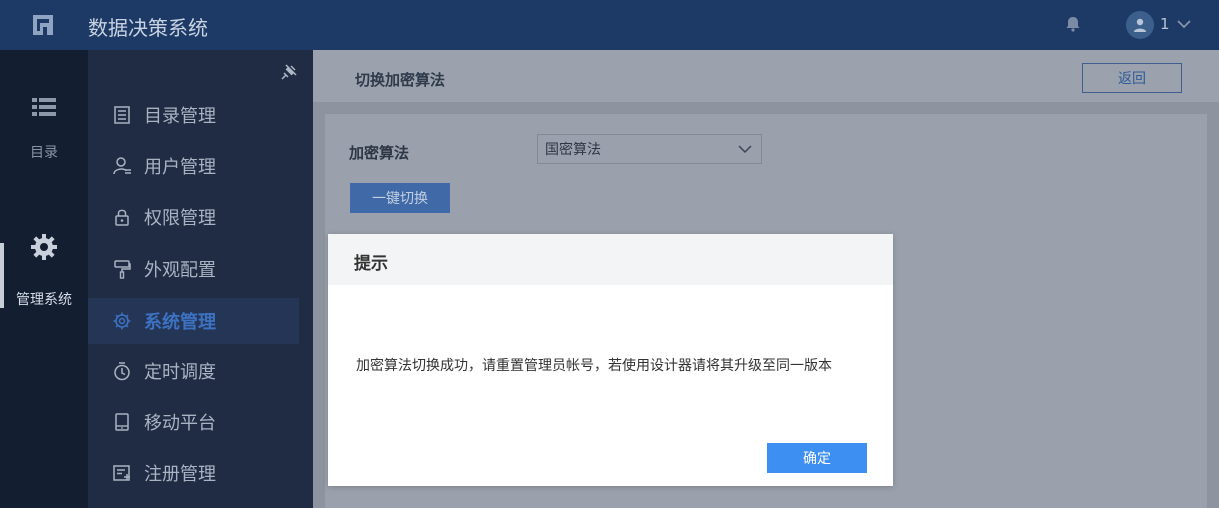  I want to click on tablet-icon, so click(122, 422).